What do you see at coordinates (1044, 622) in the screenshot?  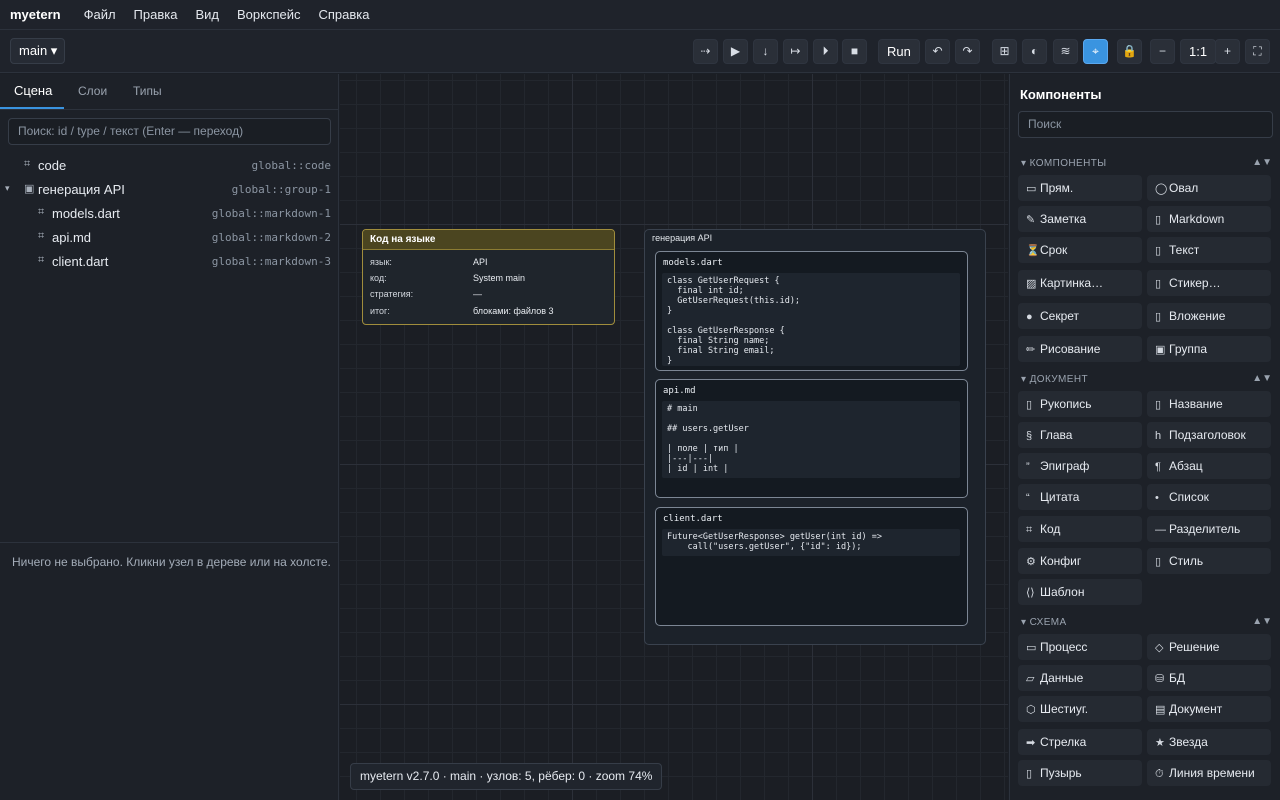 I see `section-title: ▾ СХЕМА` at bounding box center [1044, 622].